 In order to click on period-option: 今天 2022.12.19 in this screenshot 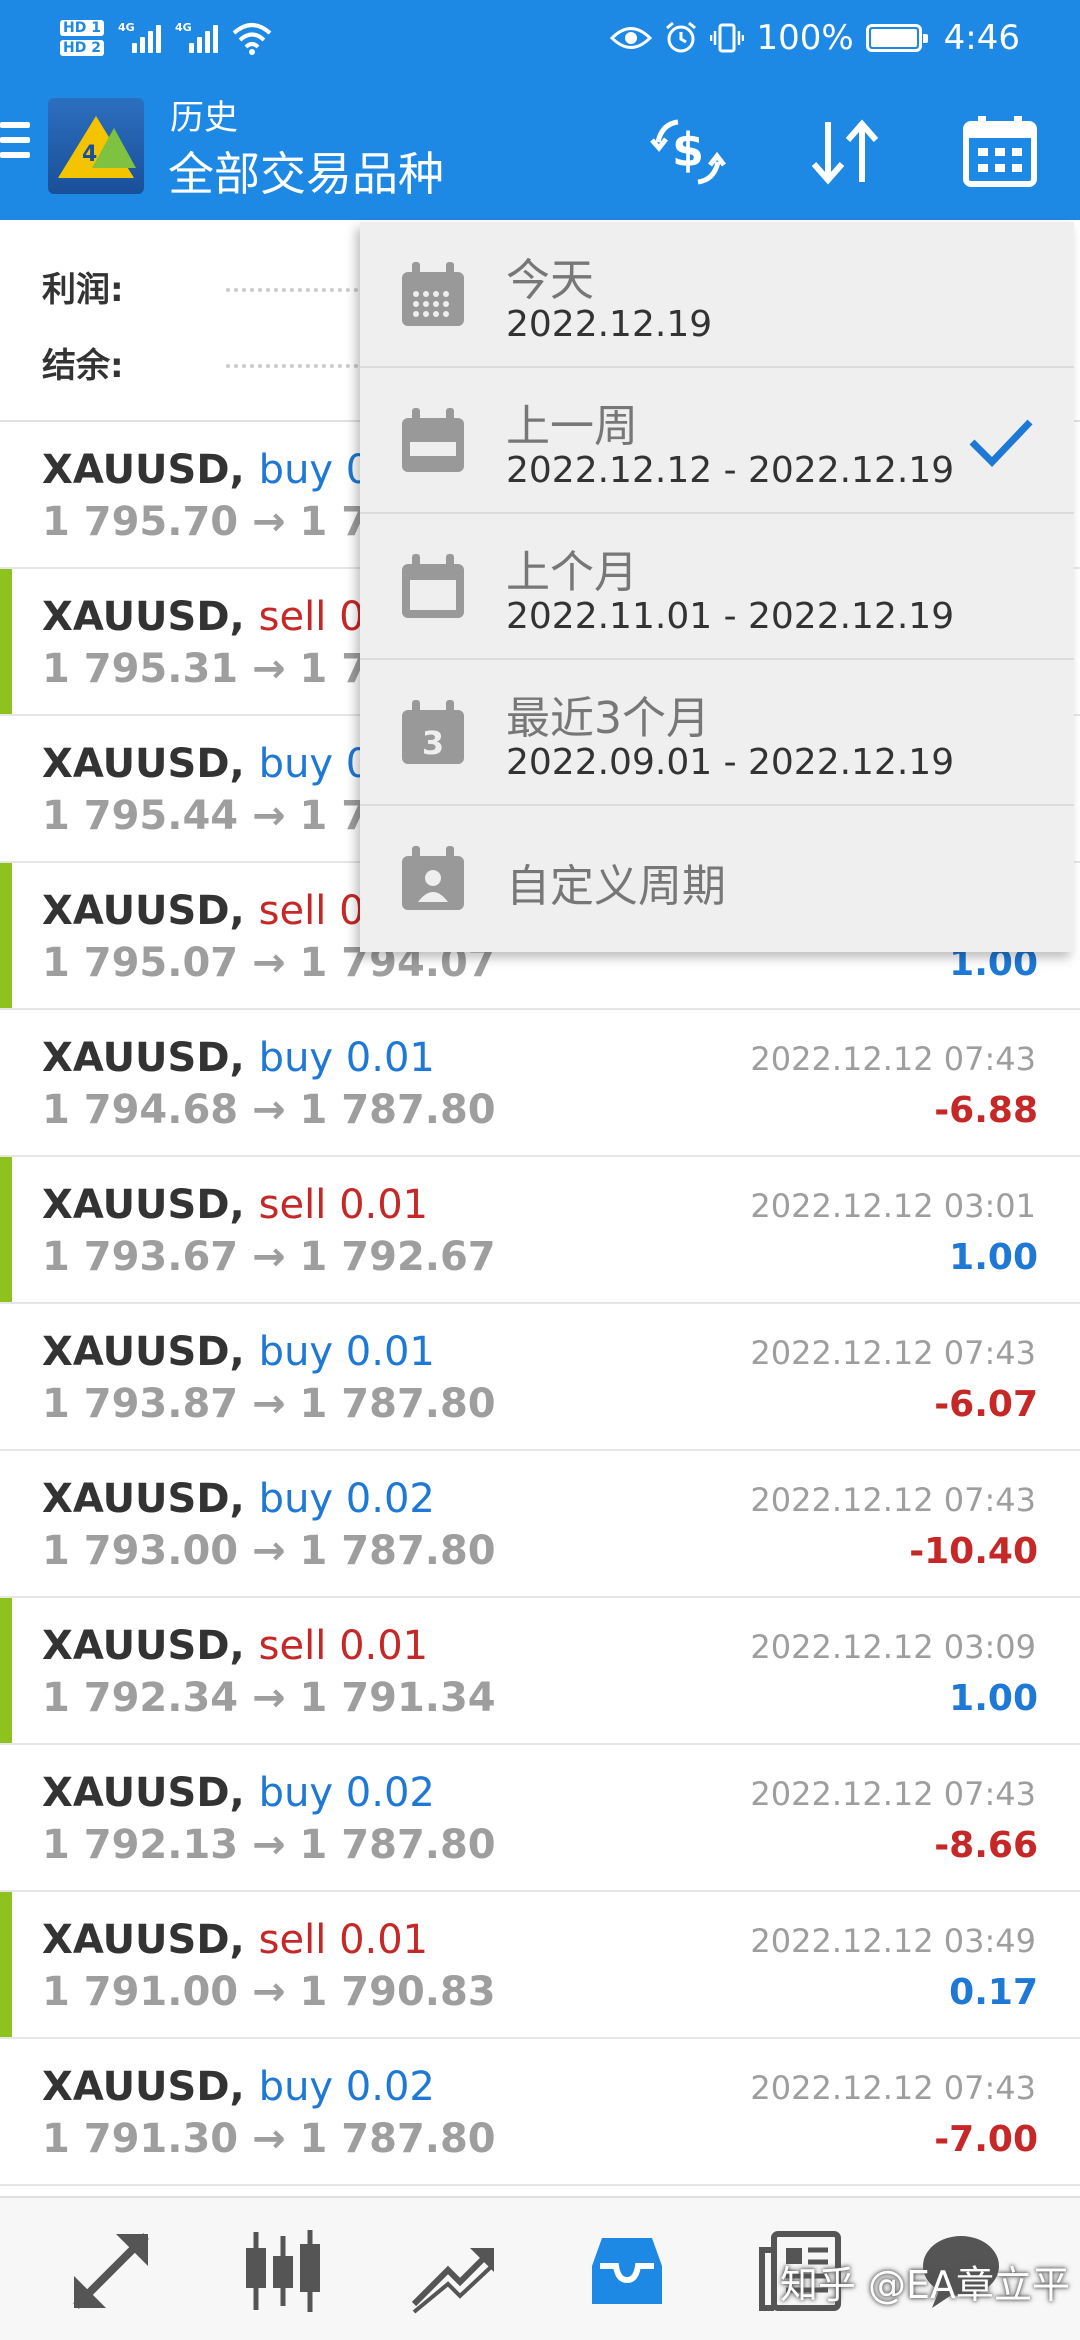, I will do `click(717, 295)`.